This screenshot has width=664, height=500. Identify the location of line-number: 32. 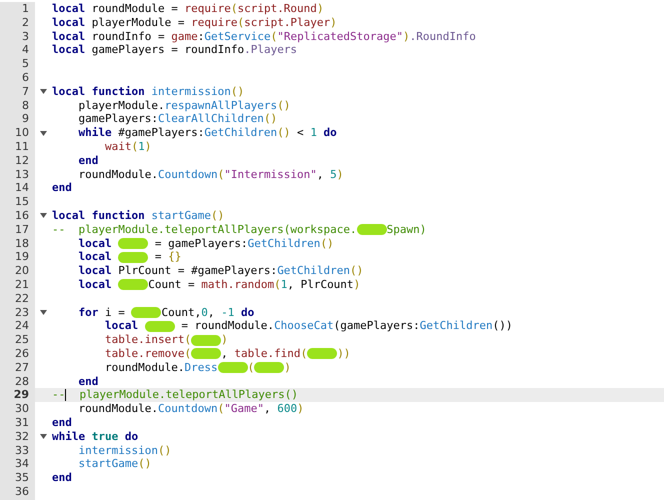
(22, 437).